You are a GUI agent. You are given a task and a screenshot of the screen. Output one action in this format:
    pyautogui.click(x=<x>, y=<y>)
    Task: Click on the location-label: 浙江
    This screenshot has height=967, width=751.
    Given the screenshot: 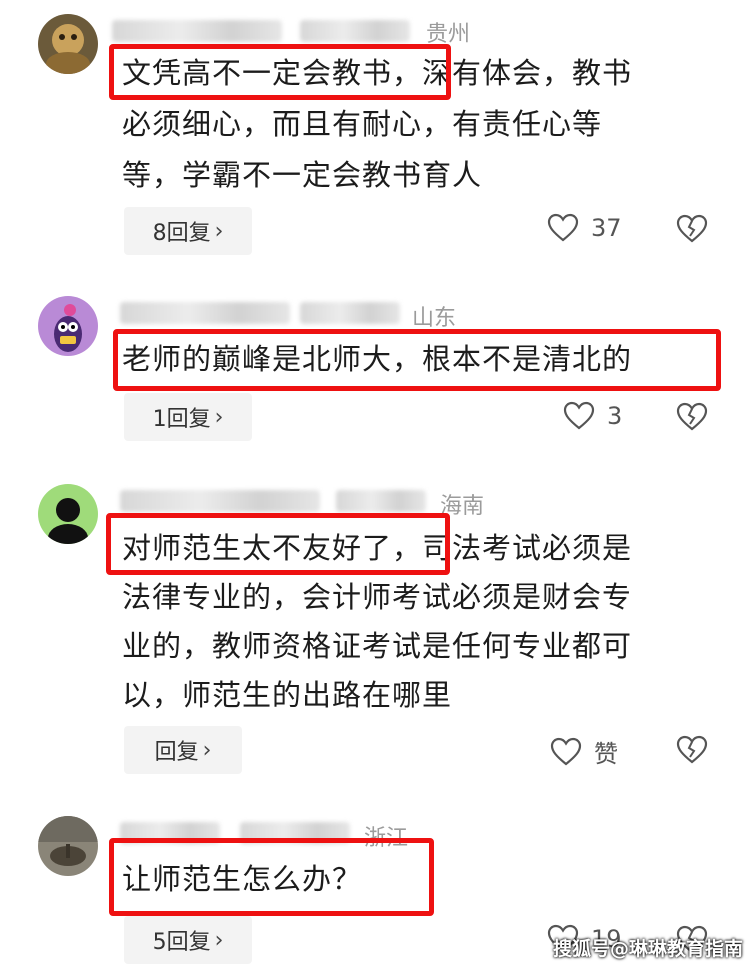 What is the action you would take?
    pyautogui.click(x=386, y=838)
    